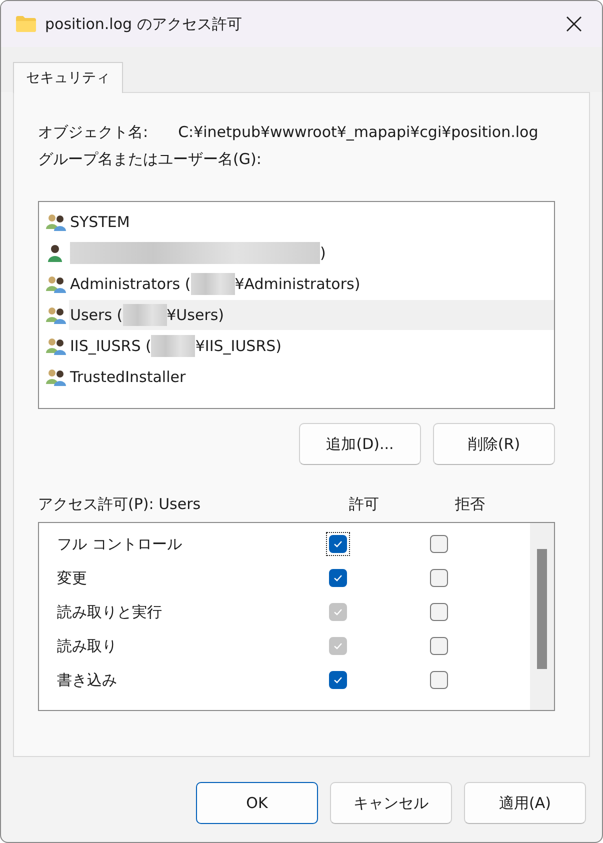  What do you see at coordinates (311, 315) in the screenshot?
I see `group-list-item: Users ( ¥Users)` at bounding box center [311, 315].